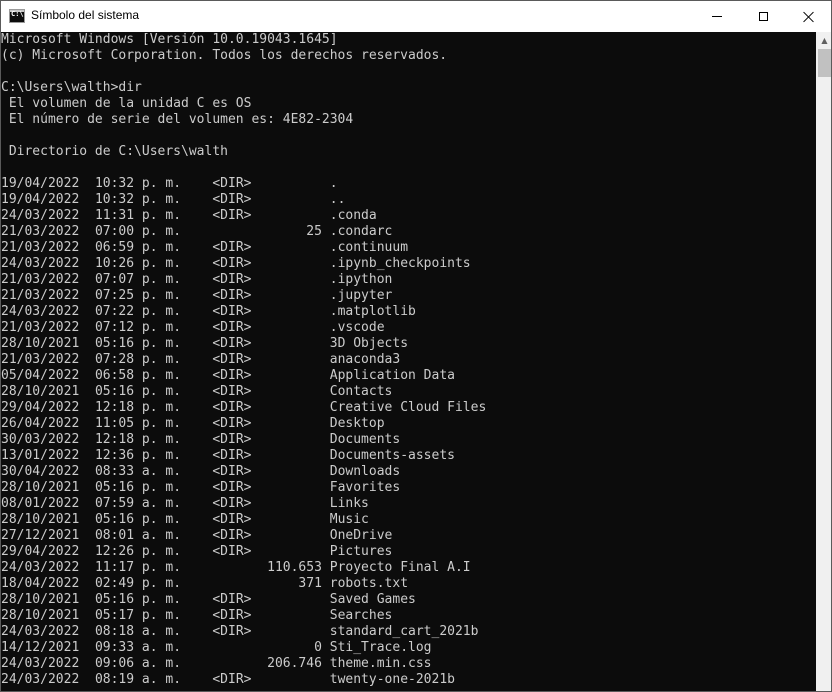 This screenshot has width=832, height=692. I want to click on entry-name: .vscode, so click(357, 327).